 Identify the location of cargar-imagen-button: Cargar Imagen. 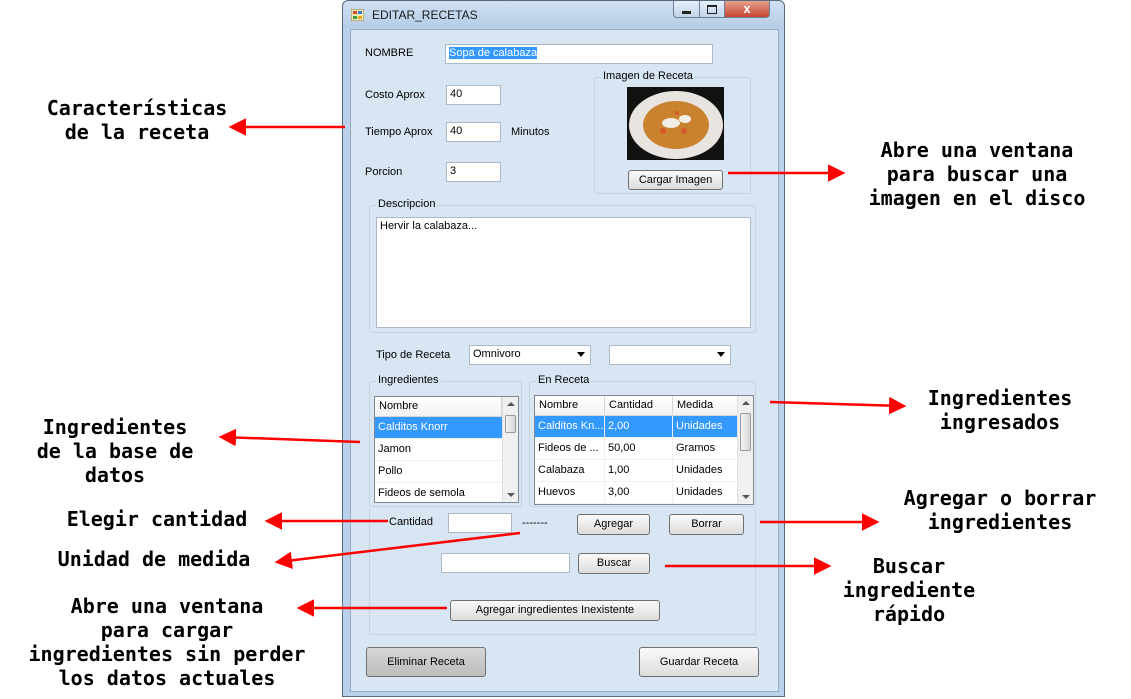
(675, 180).